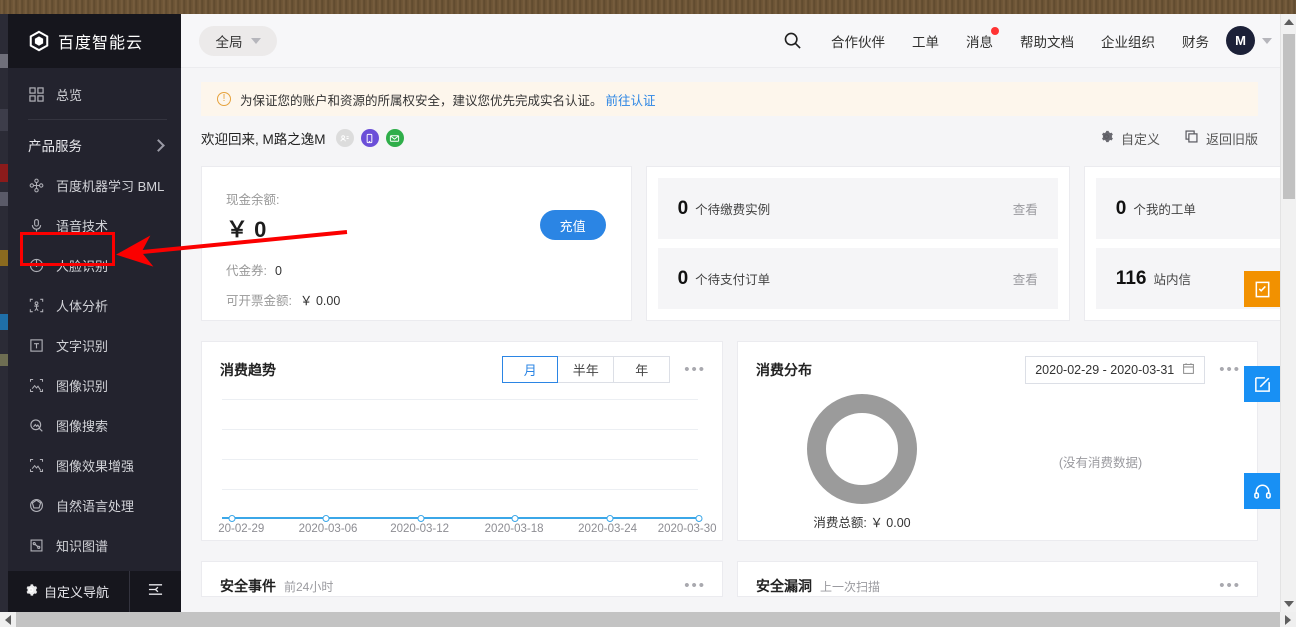  What do you see at coordinates (94, 94) in the screenshot?
I see `sidebar-item-overview: 总览` at bounding box center [94, 94].